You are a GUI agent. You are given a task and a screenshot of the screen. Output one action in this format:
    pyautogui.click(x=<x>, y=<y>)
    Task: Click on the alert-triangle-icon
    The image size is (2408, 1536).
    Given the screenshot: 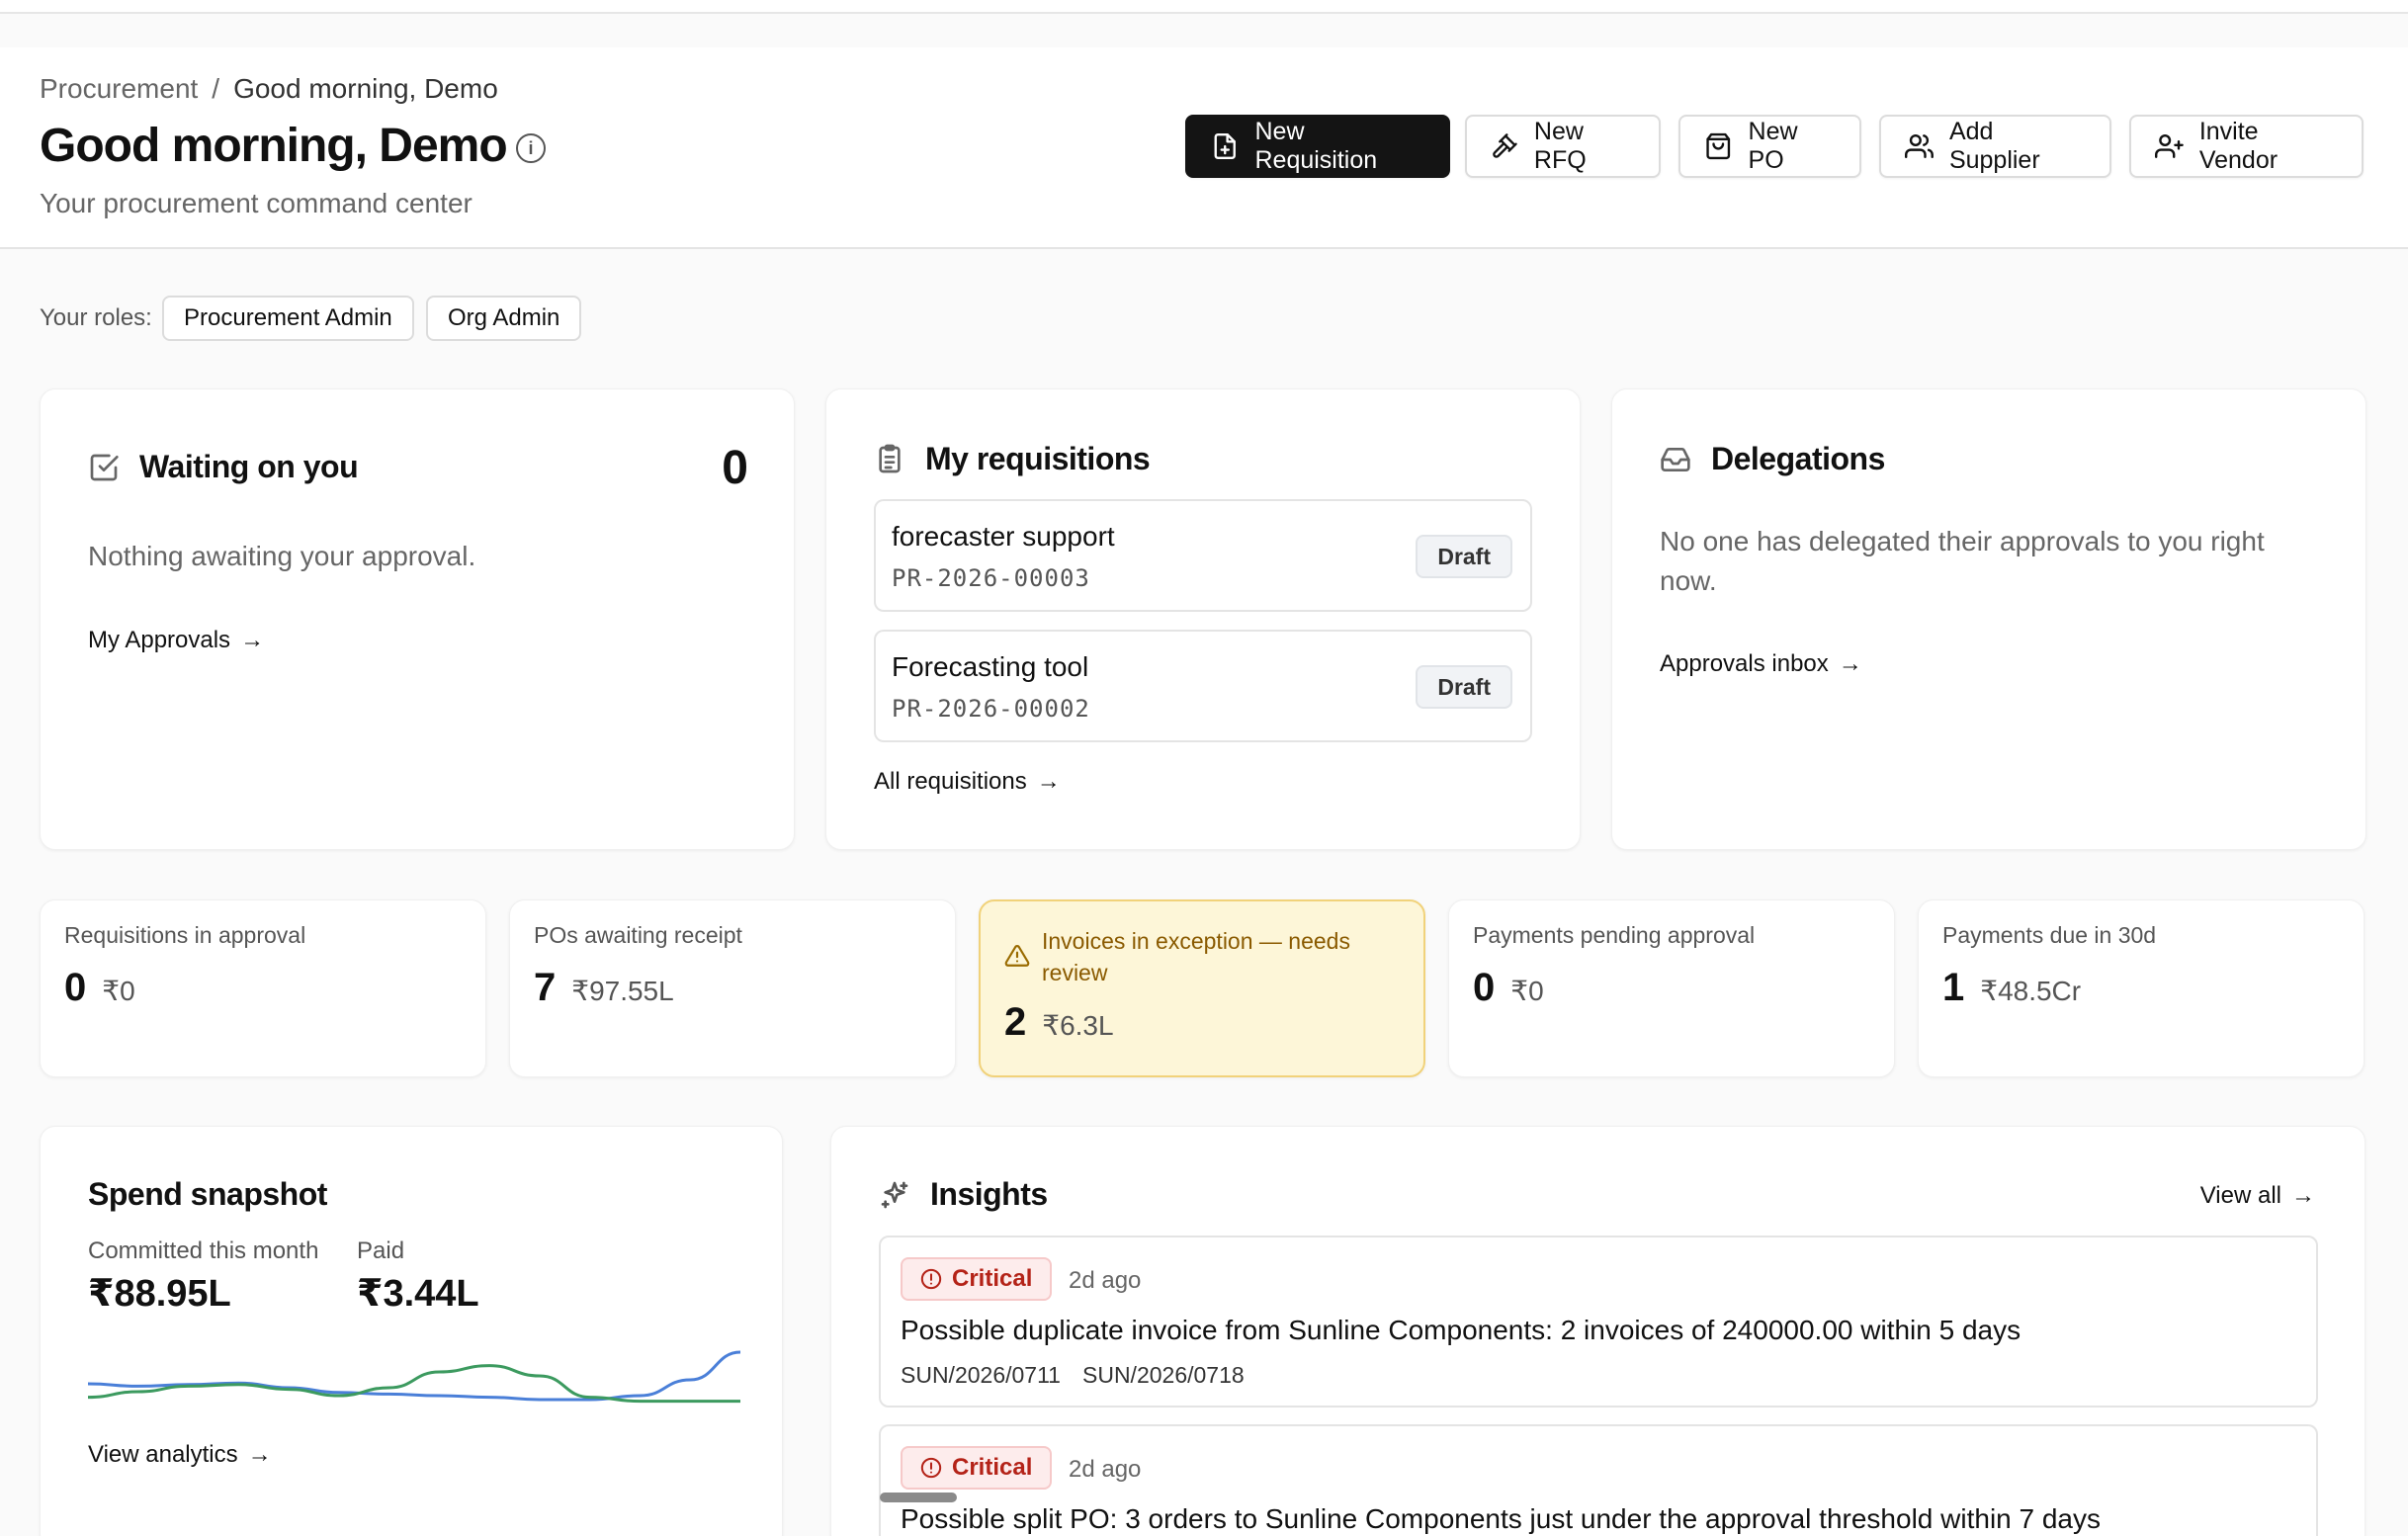 What is the action you would take?
    pyautogui.click(x=1017, y=958)
    